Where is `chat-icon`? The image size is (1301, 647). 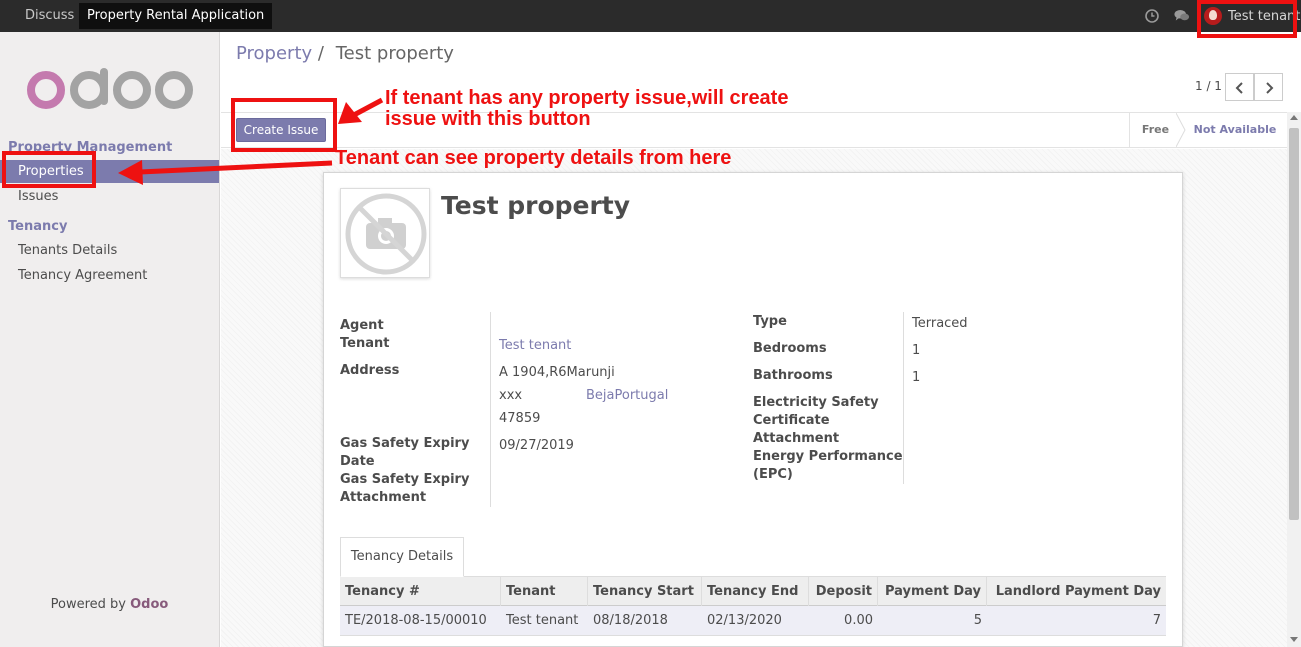 chat-icon is located at coordinates (1182, 16).